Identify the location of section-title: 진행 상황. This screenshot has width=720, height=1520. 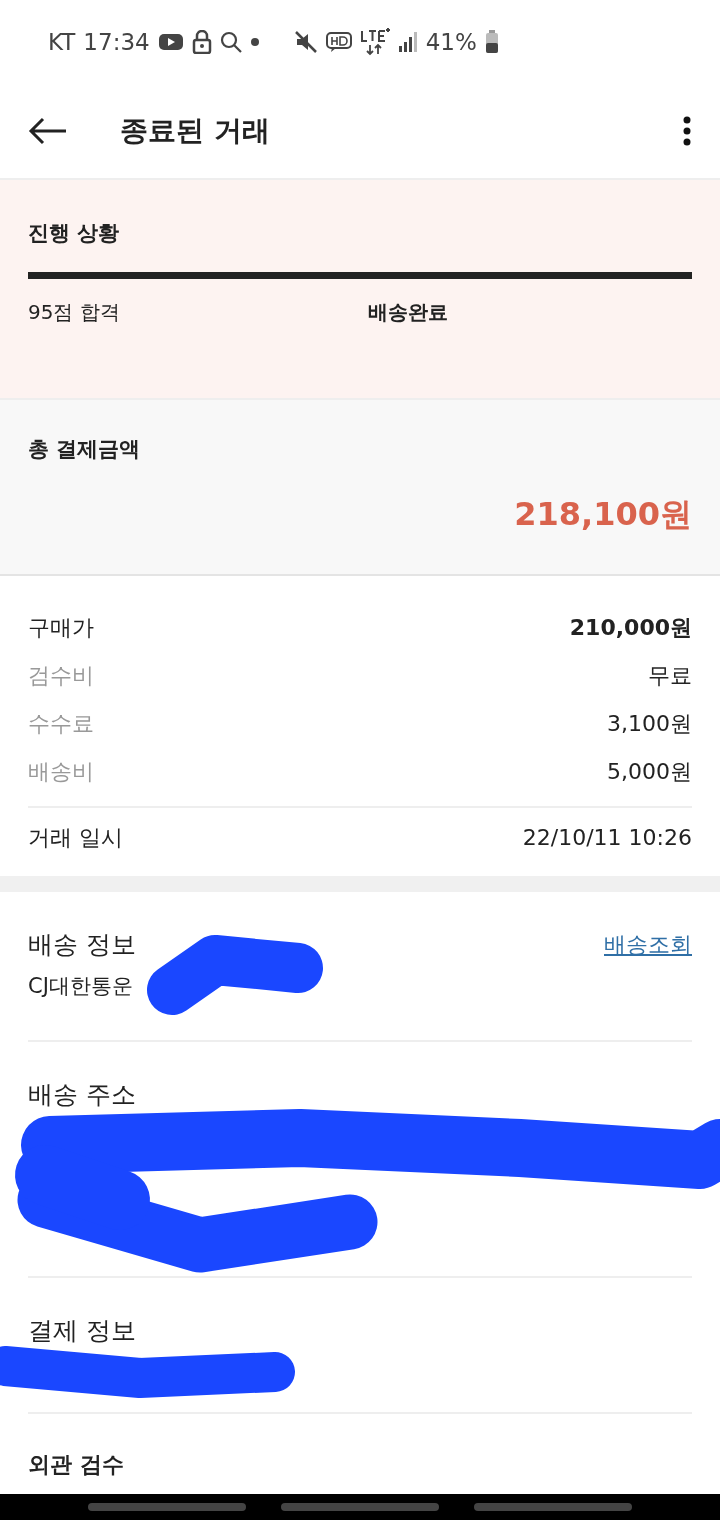
(74, 233).